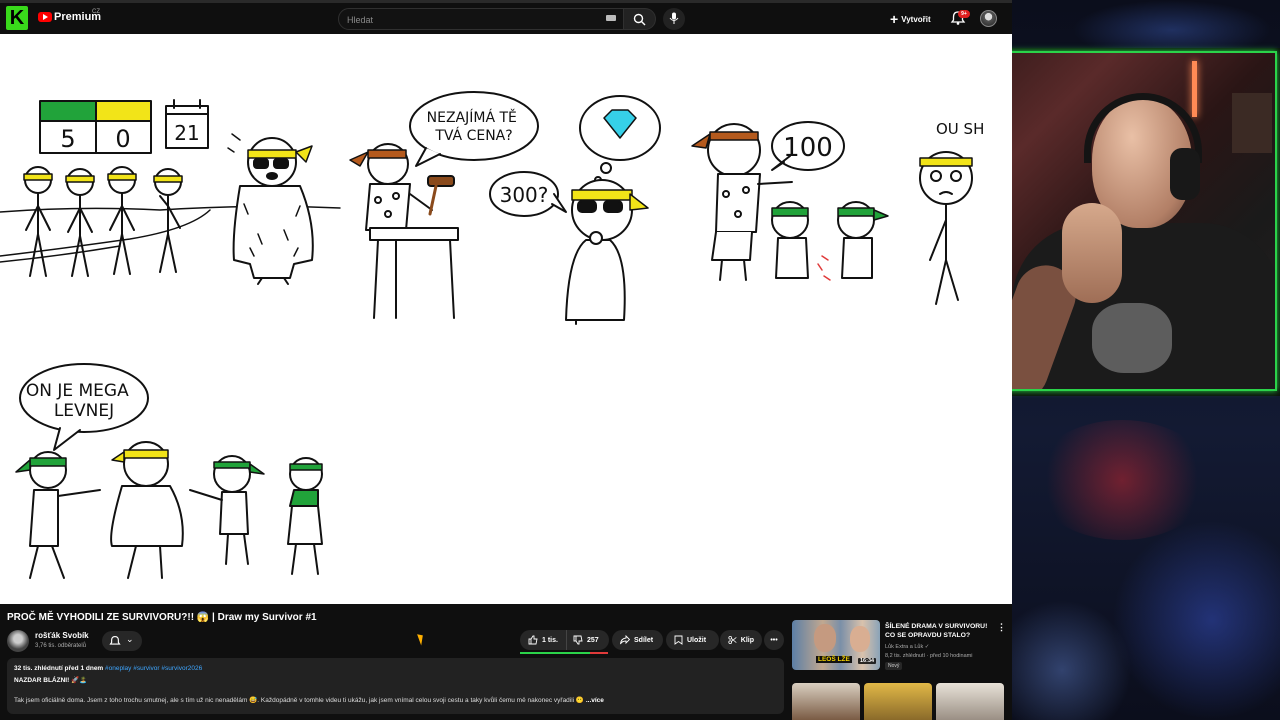 Image resolution: width=1280 pixels, height=720 pixels. Describe the element at coordinates (186, 133) in the screenshot. I see `calendar-day: 21` at that location.